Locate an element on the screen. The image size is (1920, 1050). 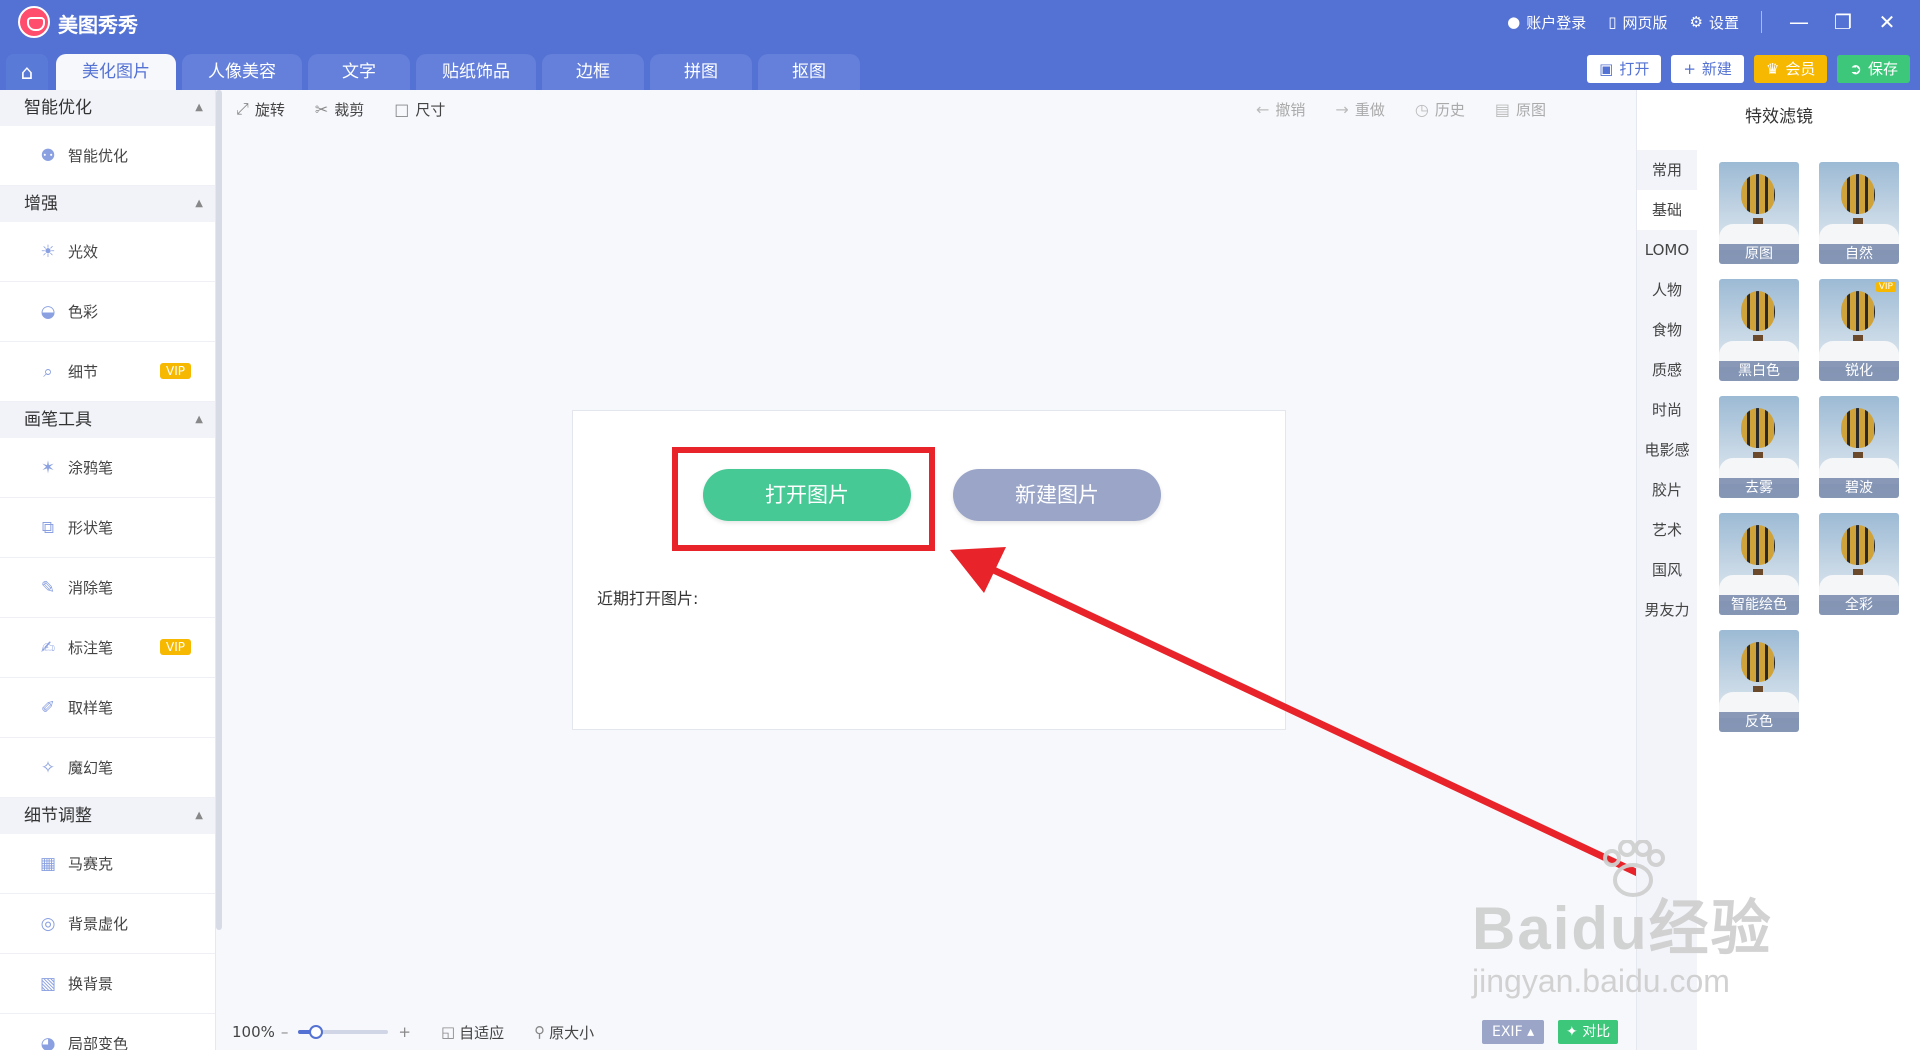
crop-button: ✂ 裁剪 is located at coordinates (339, 109).